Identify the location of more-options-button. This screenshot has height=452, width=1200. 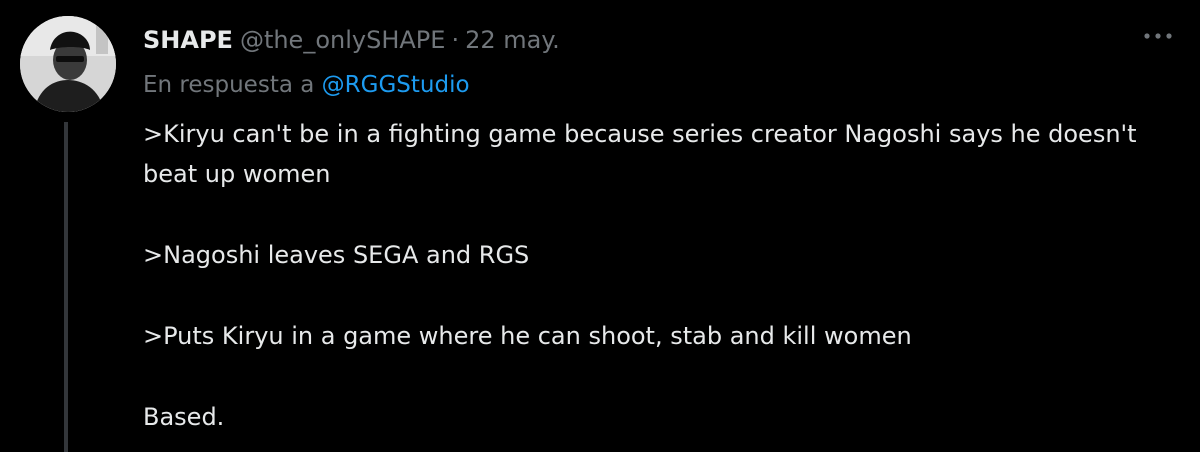
(1158, 36).